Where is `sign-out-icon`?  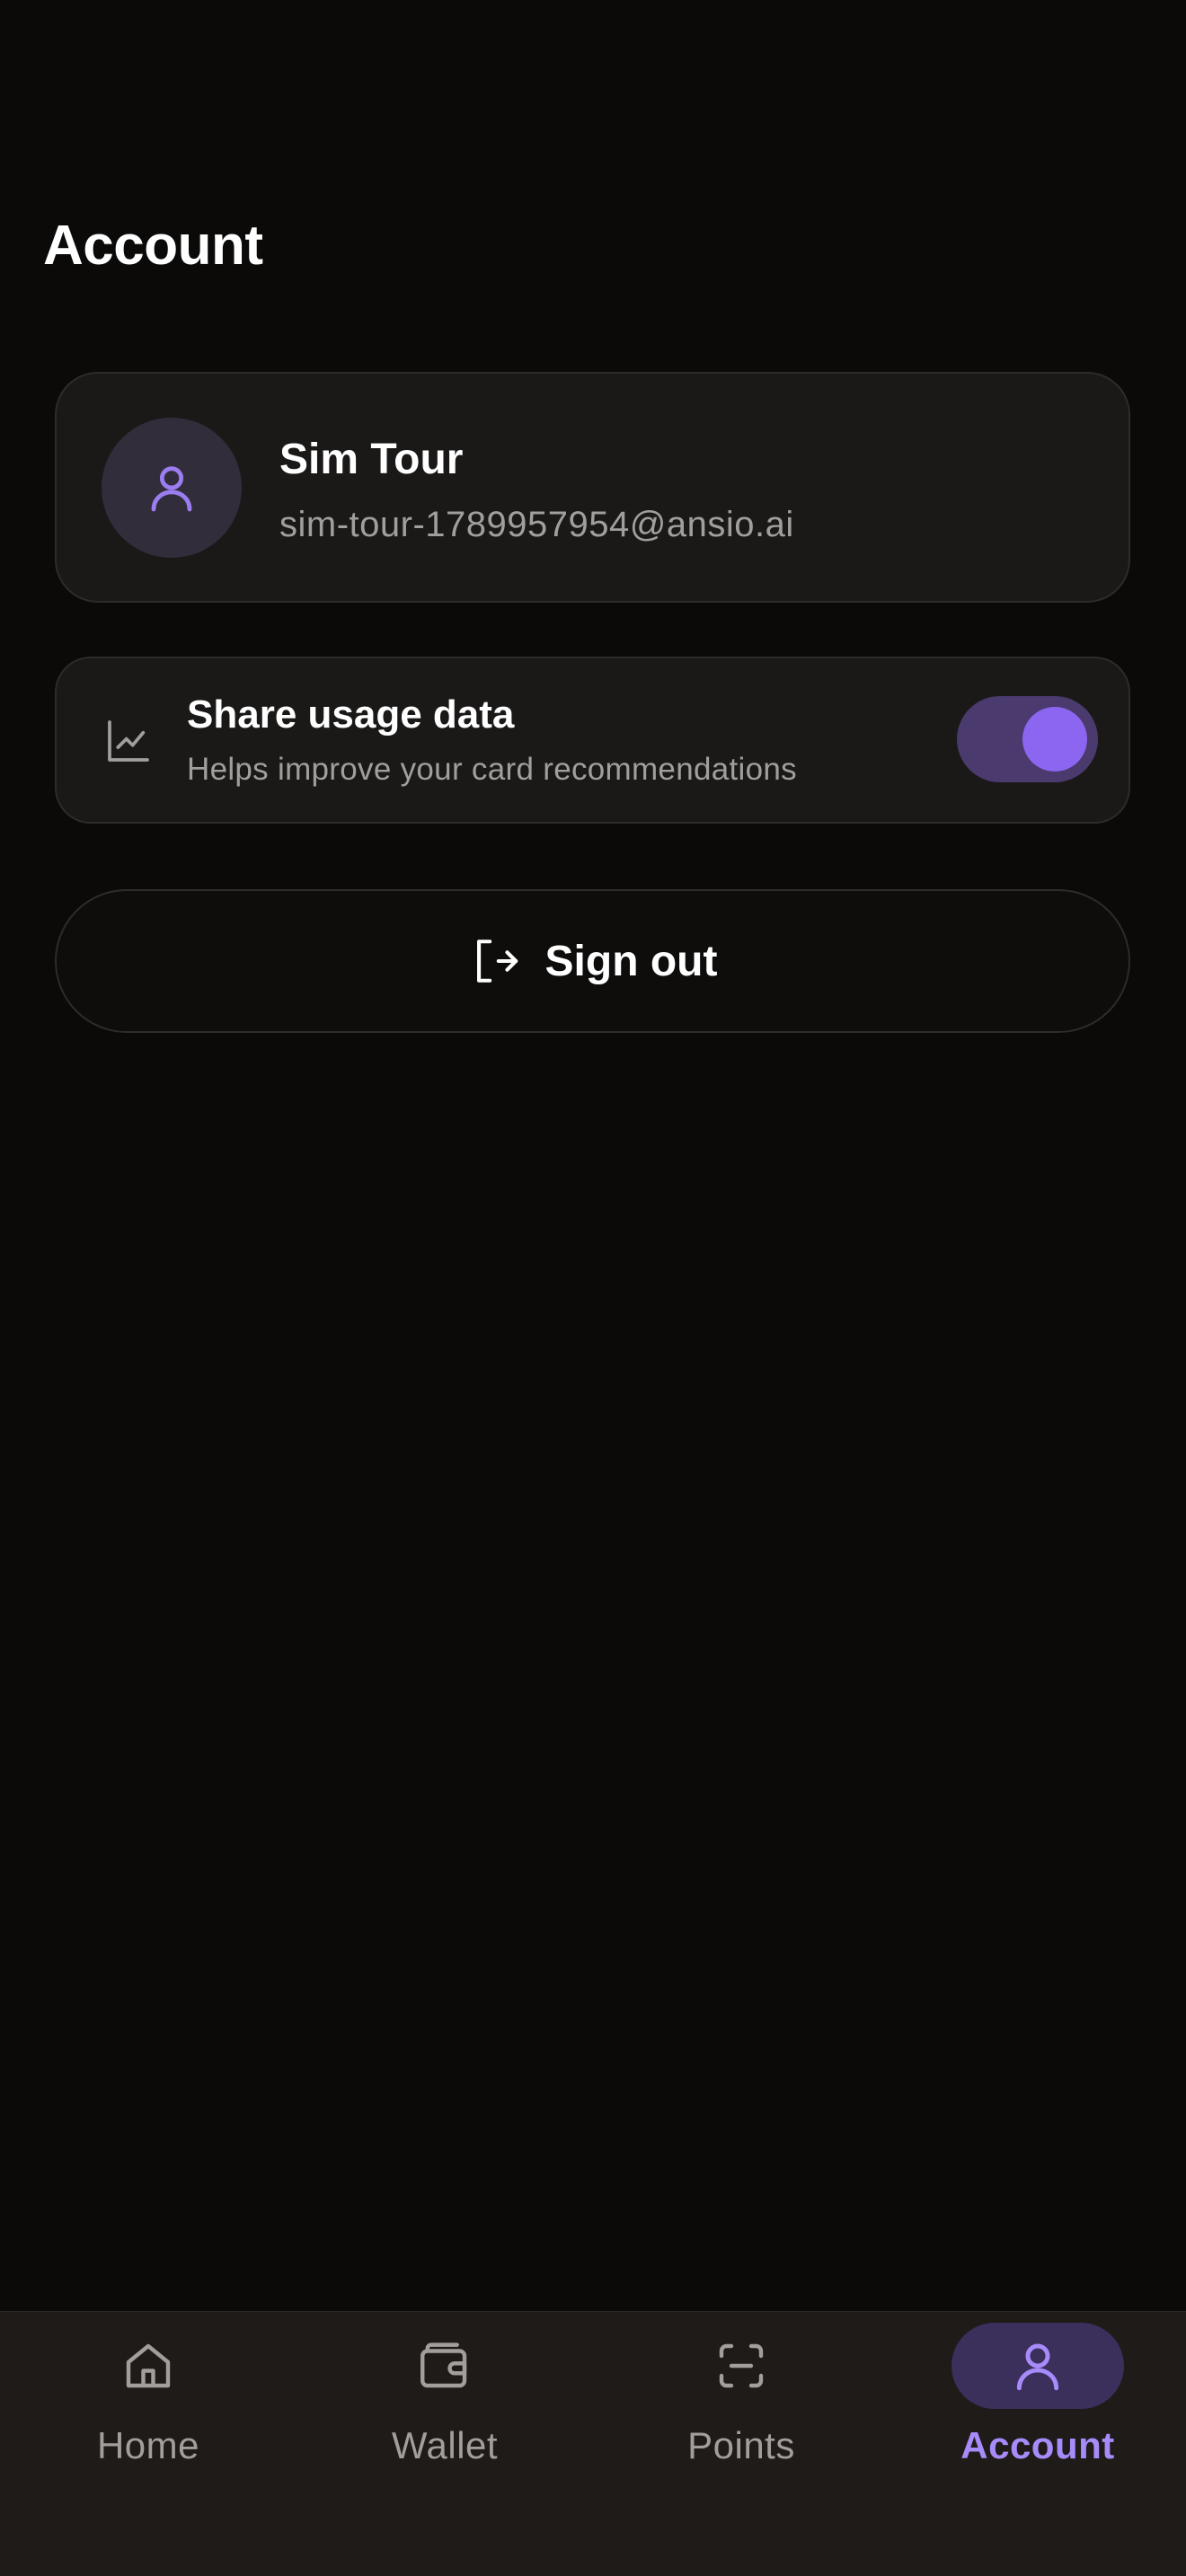 sign-out-icon is located at coordinates (497, 961).